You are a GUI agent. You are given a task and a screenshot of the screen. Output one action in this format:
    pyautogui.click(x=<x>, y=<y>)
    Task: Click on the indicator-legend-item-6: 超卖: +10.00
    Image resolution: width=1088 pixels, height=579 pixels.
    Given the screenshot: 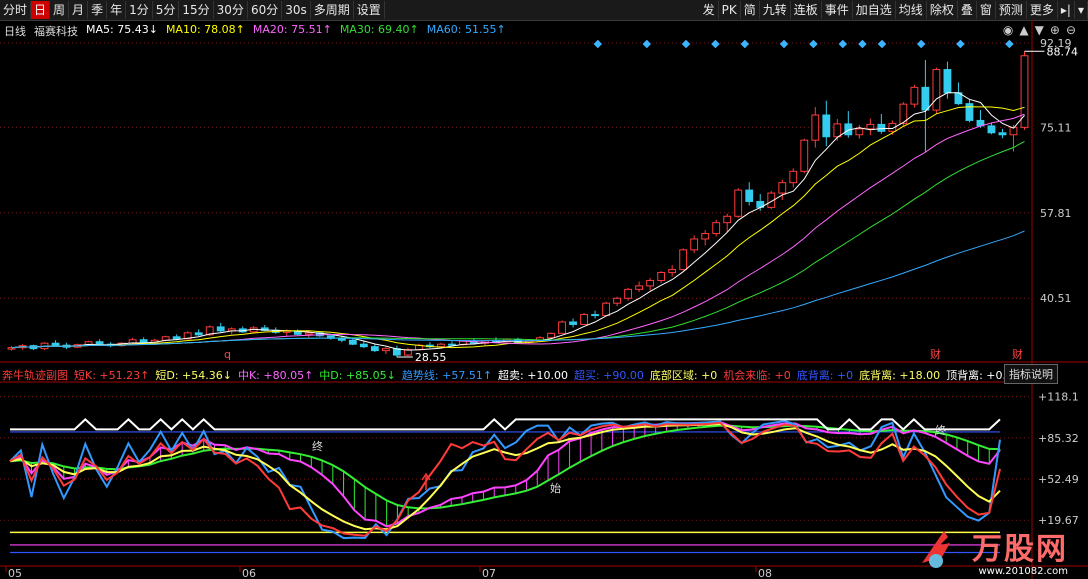 What is the action you would take?
    pyautogui.click(x=533, y=375)
    